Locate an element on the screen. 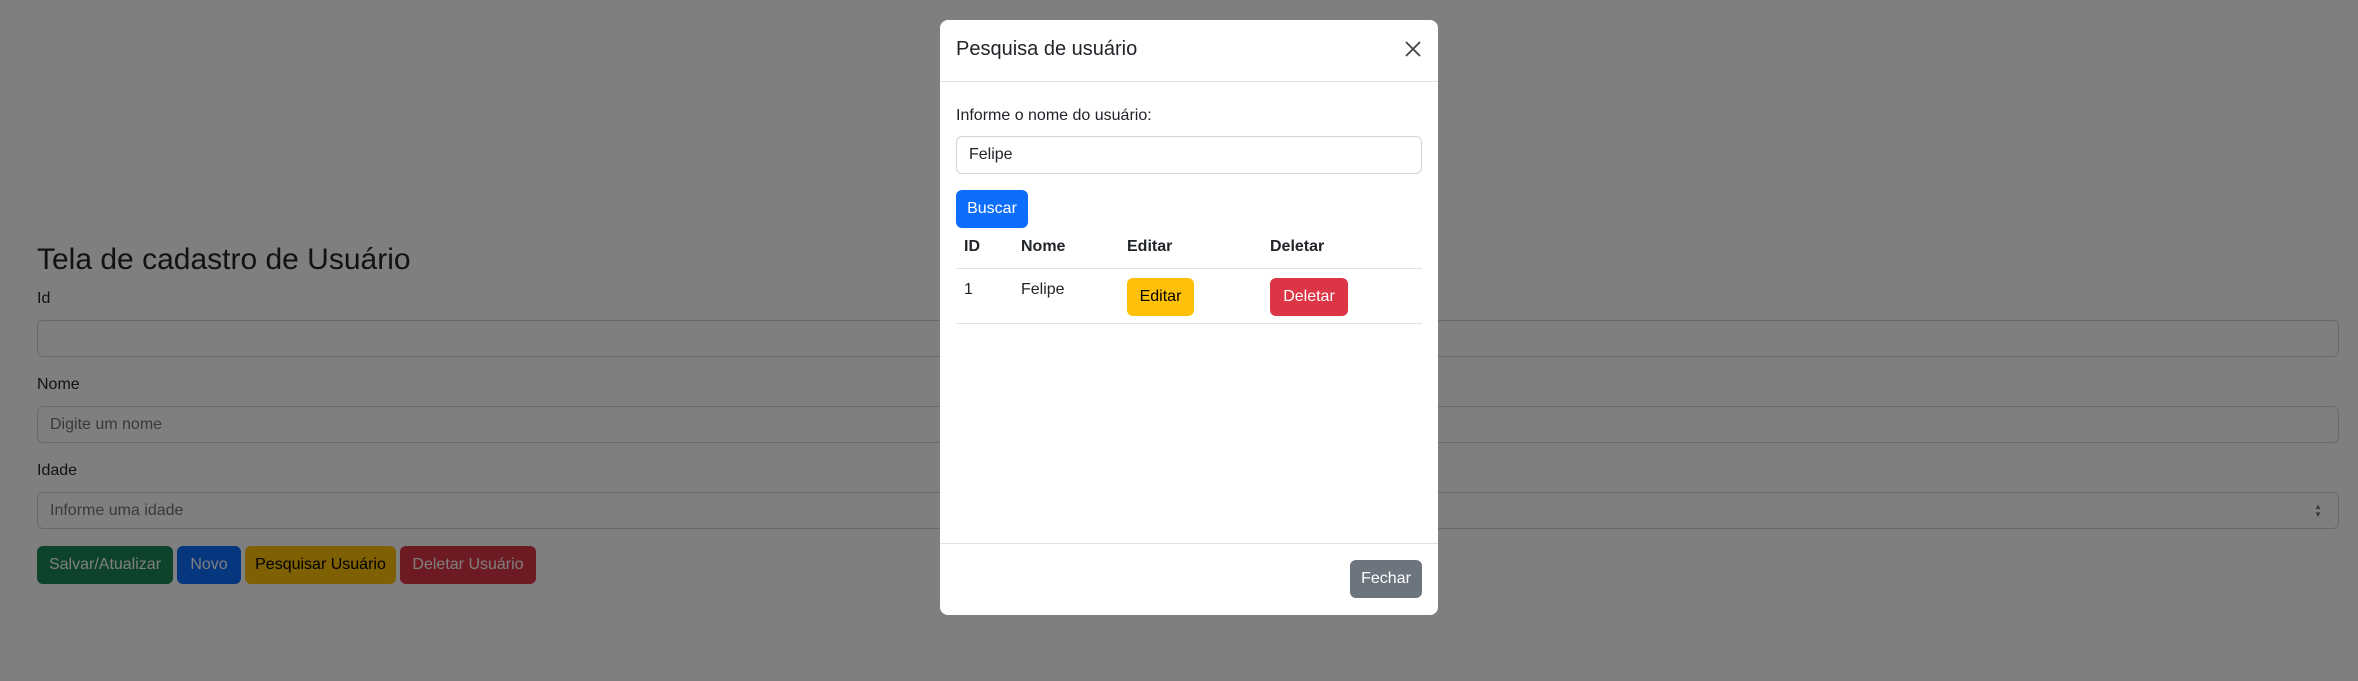  search-input: Felipe is located at coordinates (1189, 155).